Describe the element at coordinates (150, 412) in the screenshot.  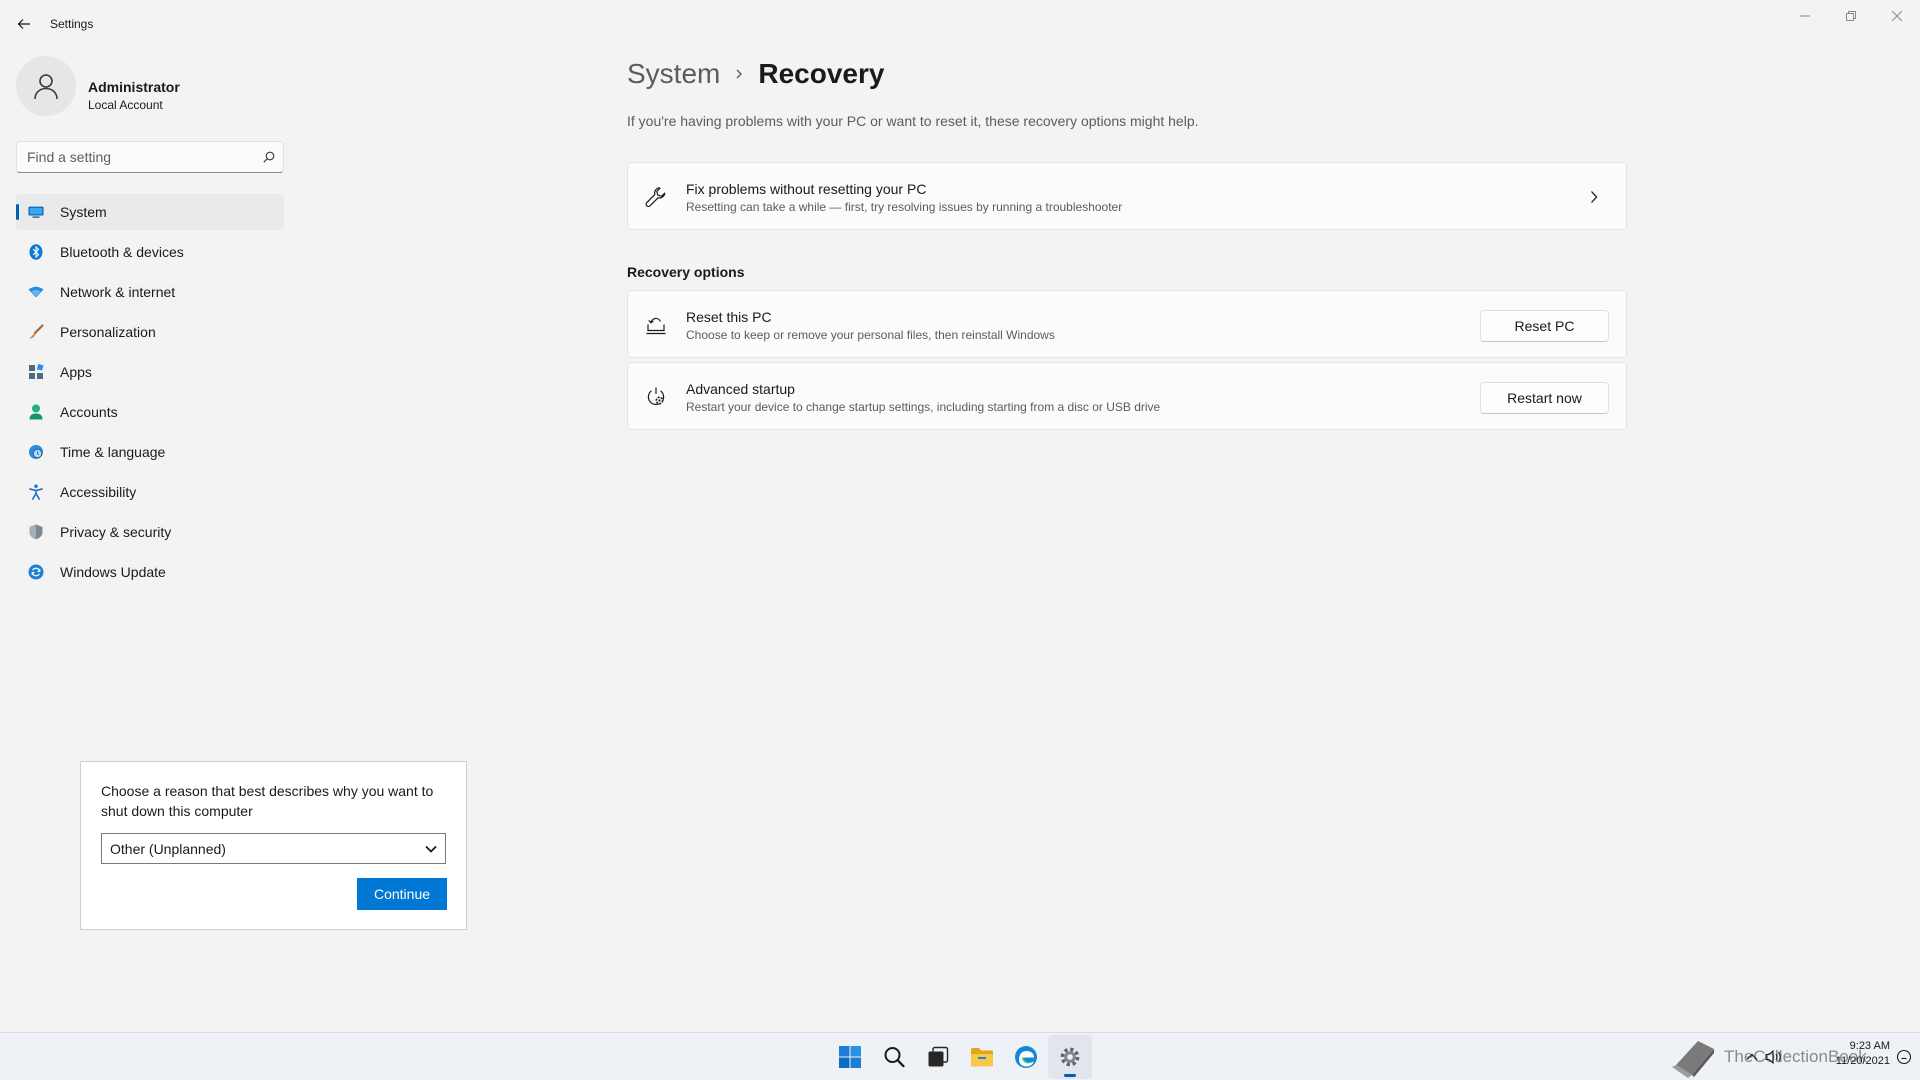
I see `sidebar-item-accounts: Accounts` at that location.